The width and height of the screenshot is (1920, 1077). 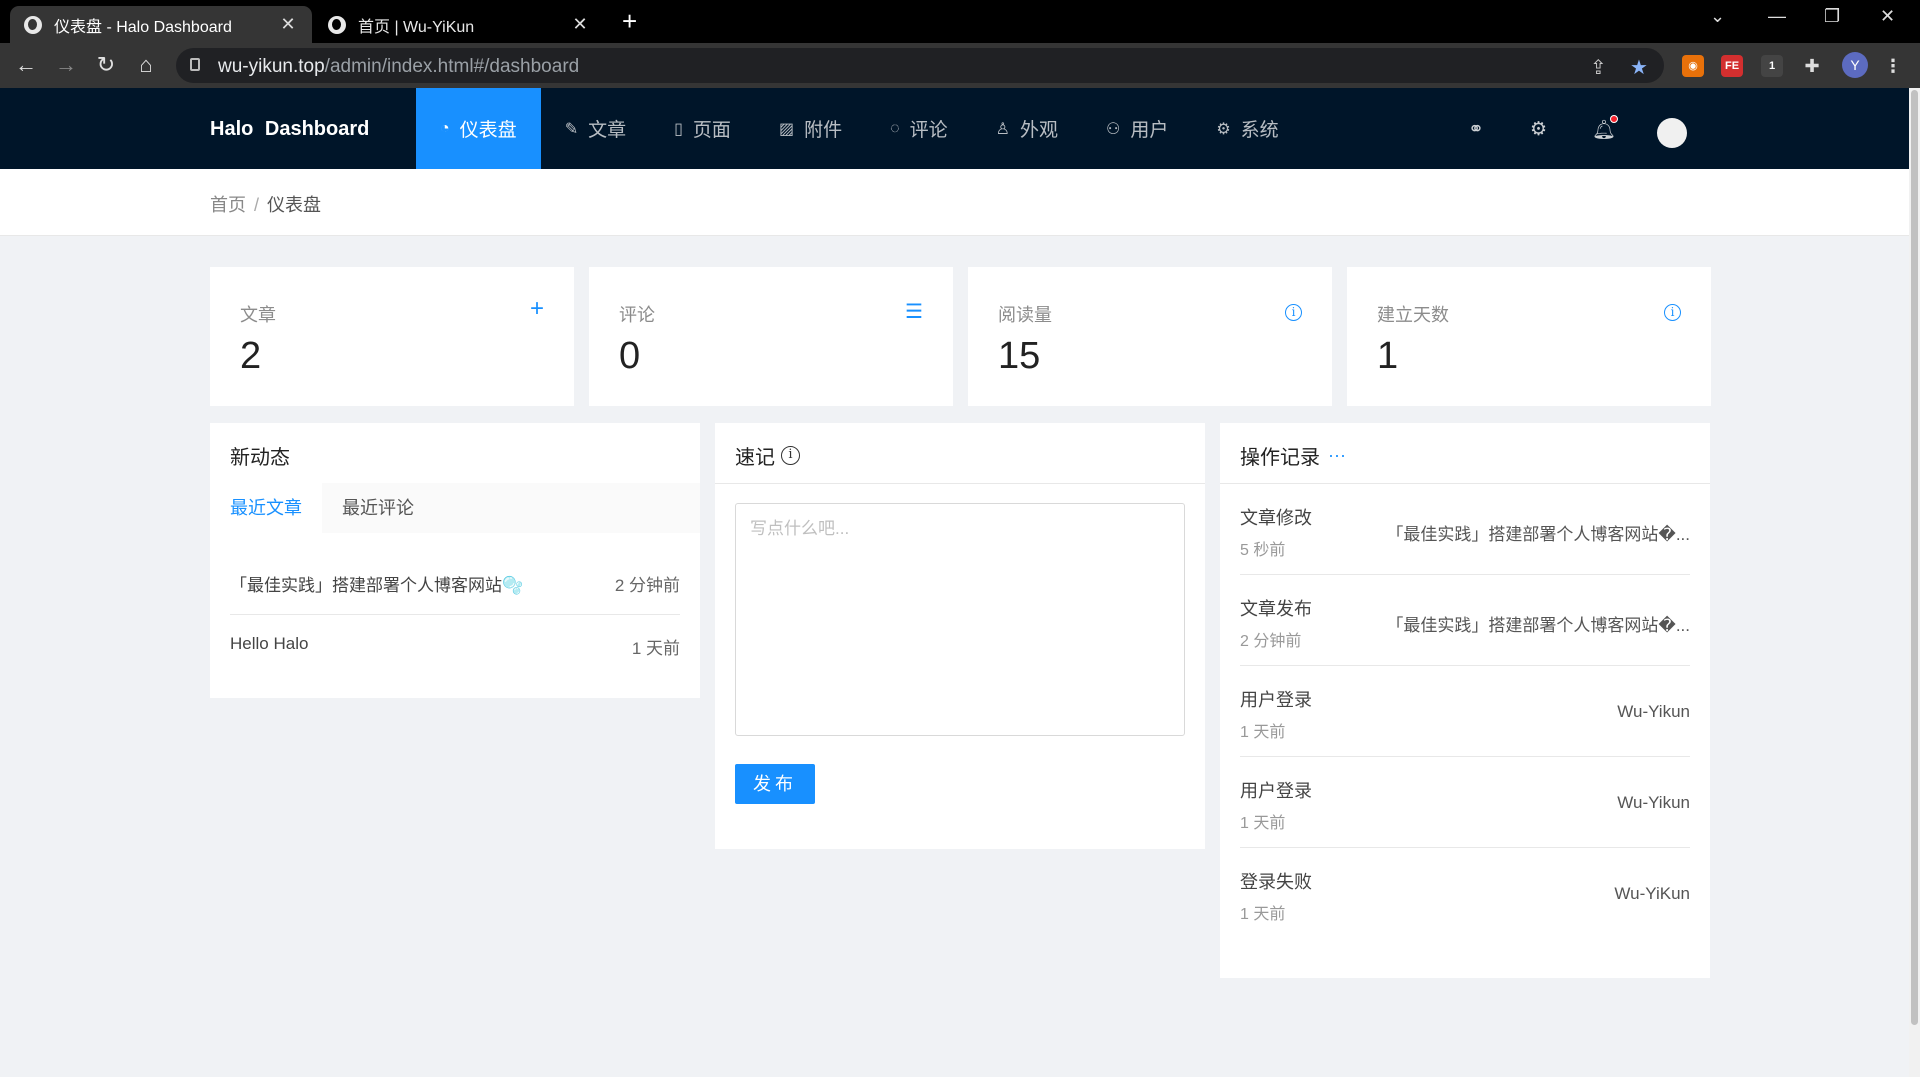 I want to click on log-item: 登录失败 1 天前 Wu-YiKun, so click(x=1465, y=893).